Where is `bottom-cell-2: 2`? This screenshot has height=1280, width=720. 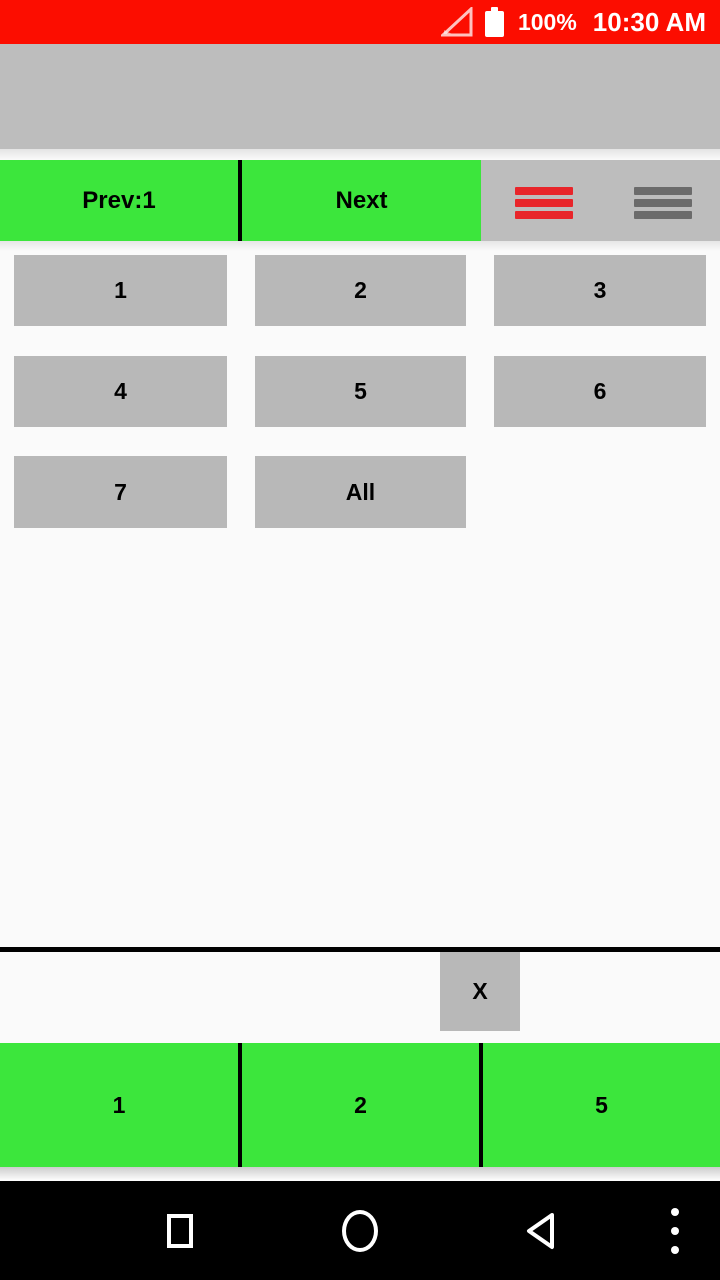
bottom-cell-2: 2 is located at coordinates (360, 1105).